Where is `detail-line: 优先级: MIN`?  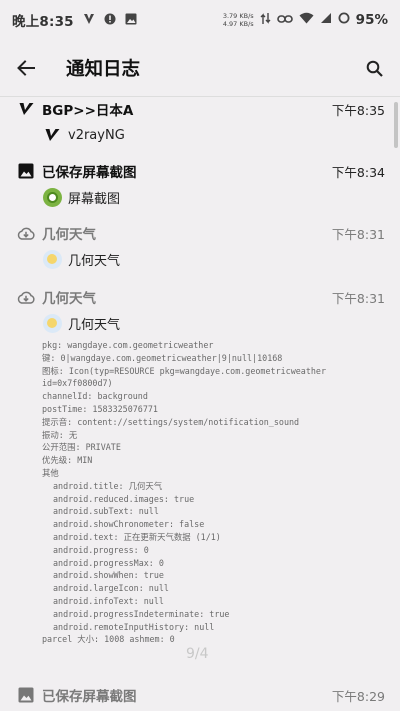
detail-line: 优先级: MIN is located at coordinates (67, 460).